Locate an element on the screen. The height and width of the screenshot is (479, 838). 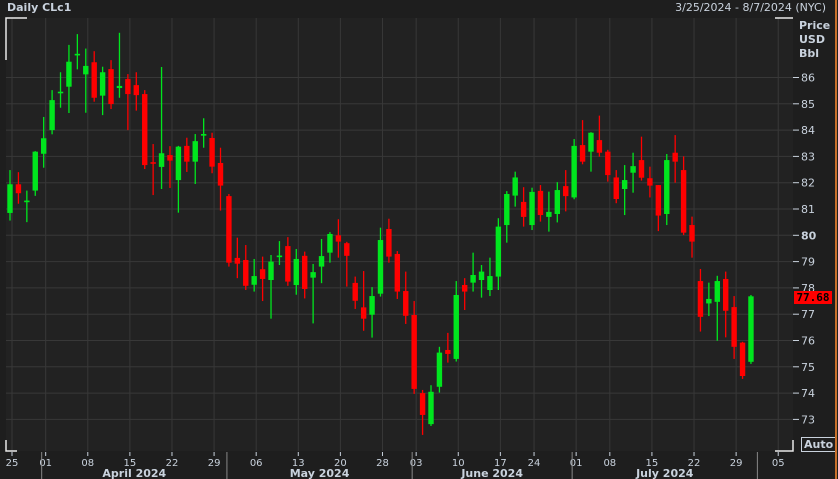
month-label: May 2024 is located at coordinates (320, 473).